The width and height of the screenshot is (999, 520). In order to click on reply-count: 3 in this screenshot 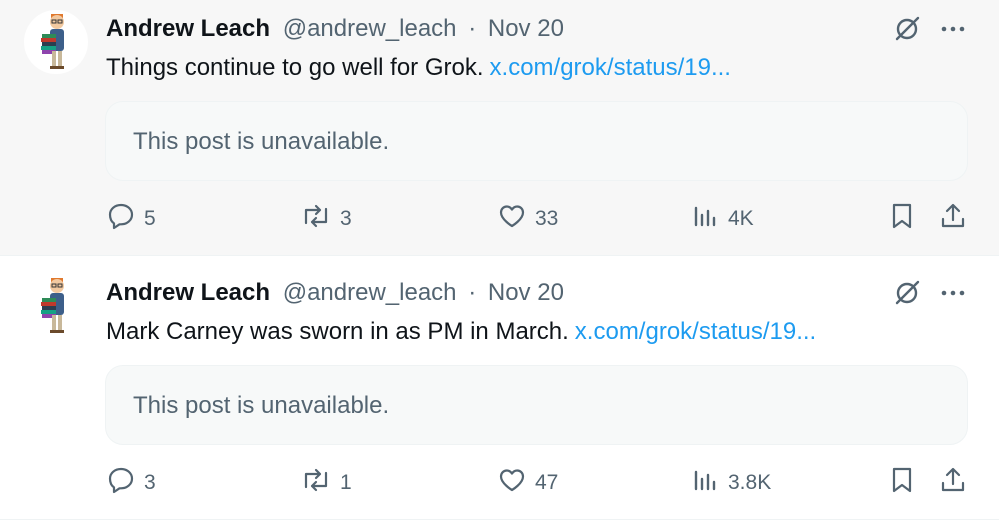, I will do `click(150, 482)`.